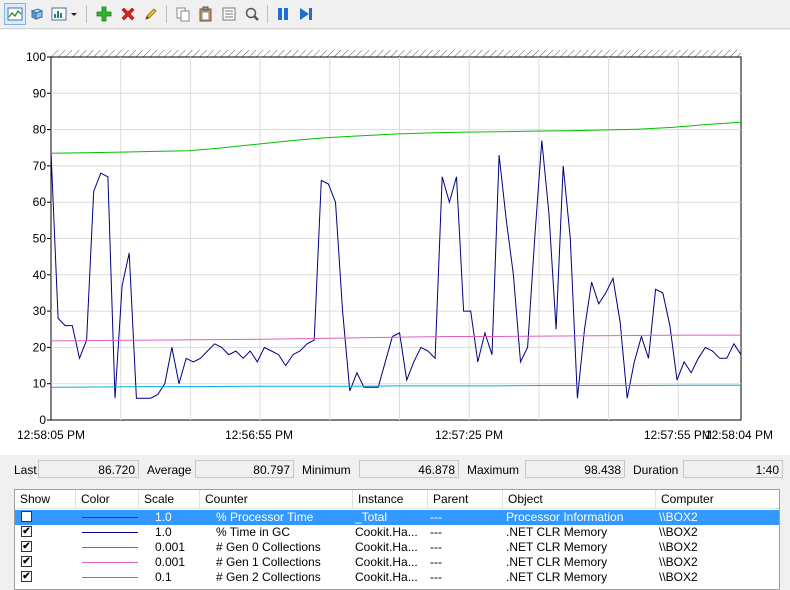 The width and height of the screenshot is (790, 590). I want to click on column-header-parent: Parent, so click(465, 499).